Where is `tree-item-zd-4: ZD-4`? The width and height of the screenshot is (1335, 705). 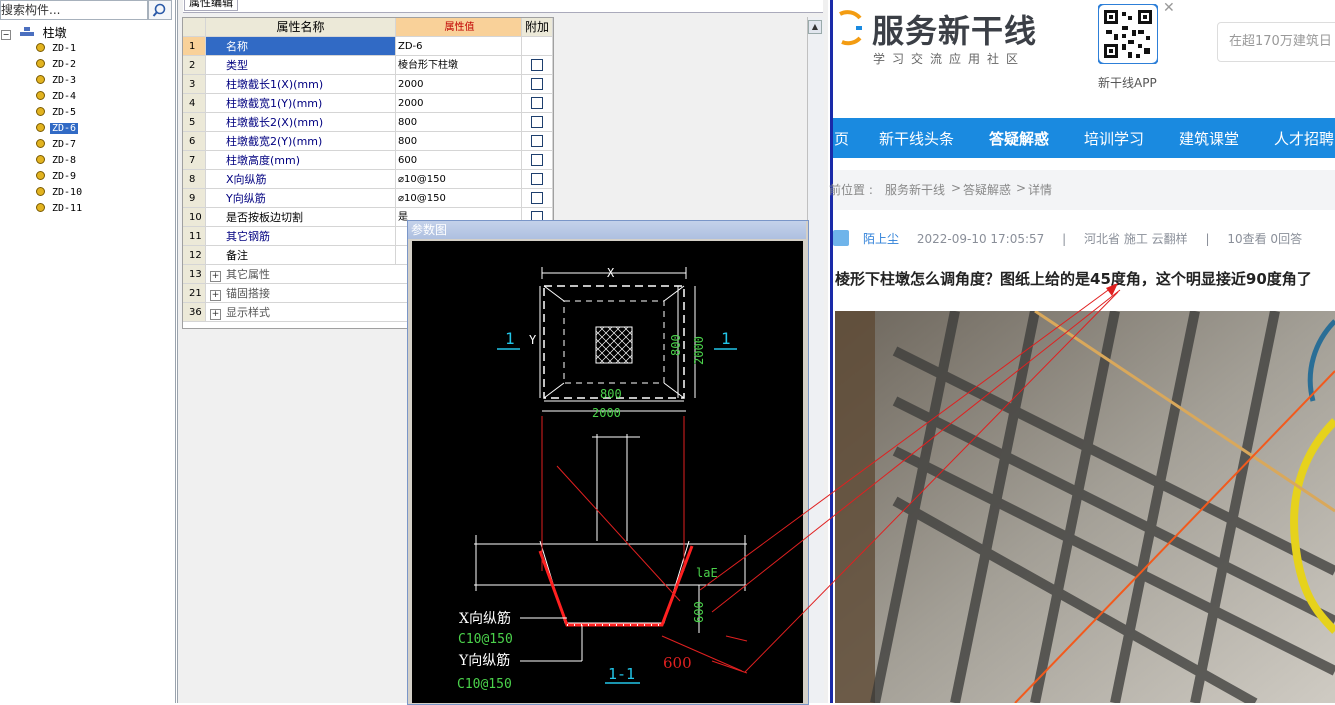
tree-item-zd-4: ZD-4 is located at coordinates (57, 97).